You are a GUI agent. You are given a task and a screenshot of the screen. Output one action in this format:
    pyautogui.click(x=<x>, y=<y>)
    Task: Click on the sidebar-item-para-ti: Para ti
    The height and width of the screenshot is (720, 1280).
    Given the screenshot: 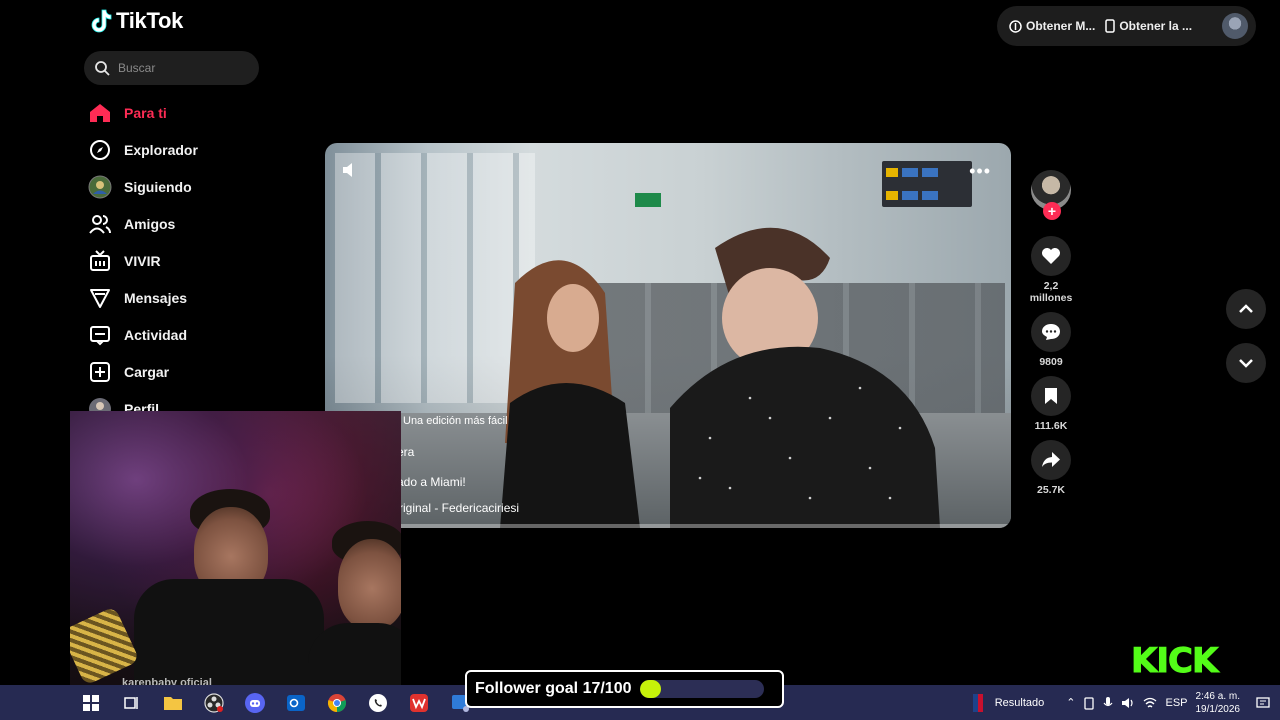 What is the action you would take?
    pyautogui.click(x=188, y=112)
    